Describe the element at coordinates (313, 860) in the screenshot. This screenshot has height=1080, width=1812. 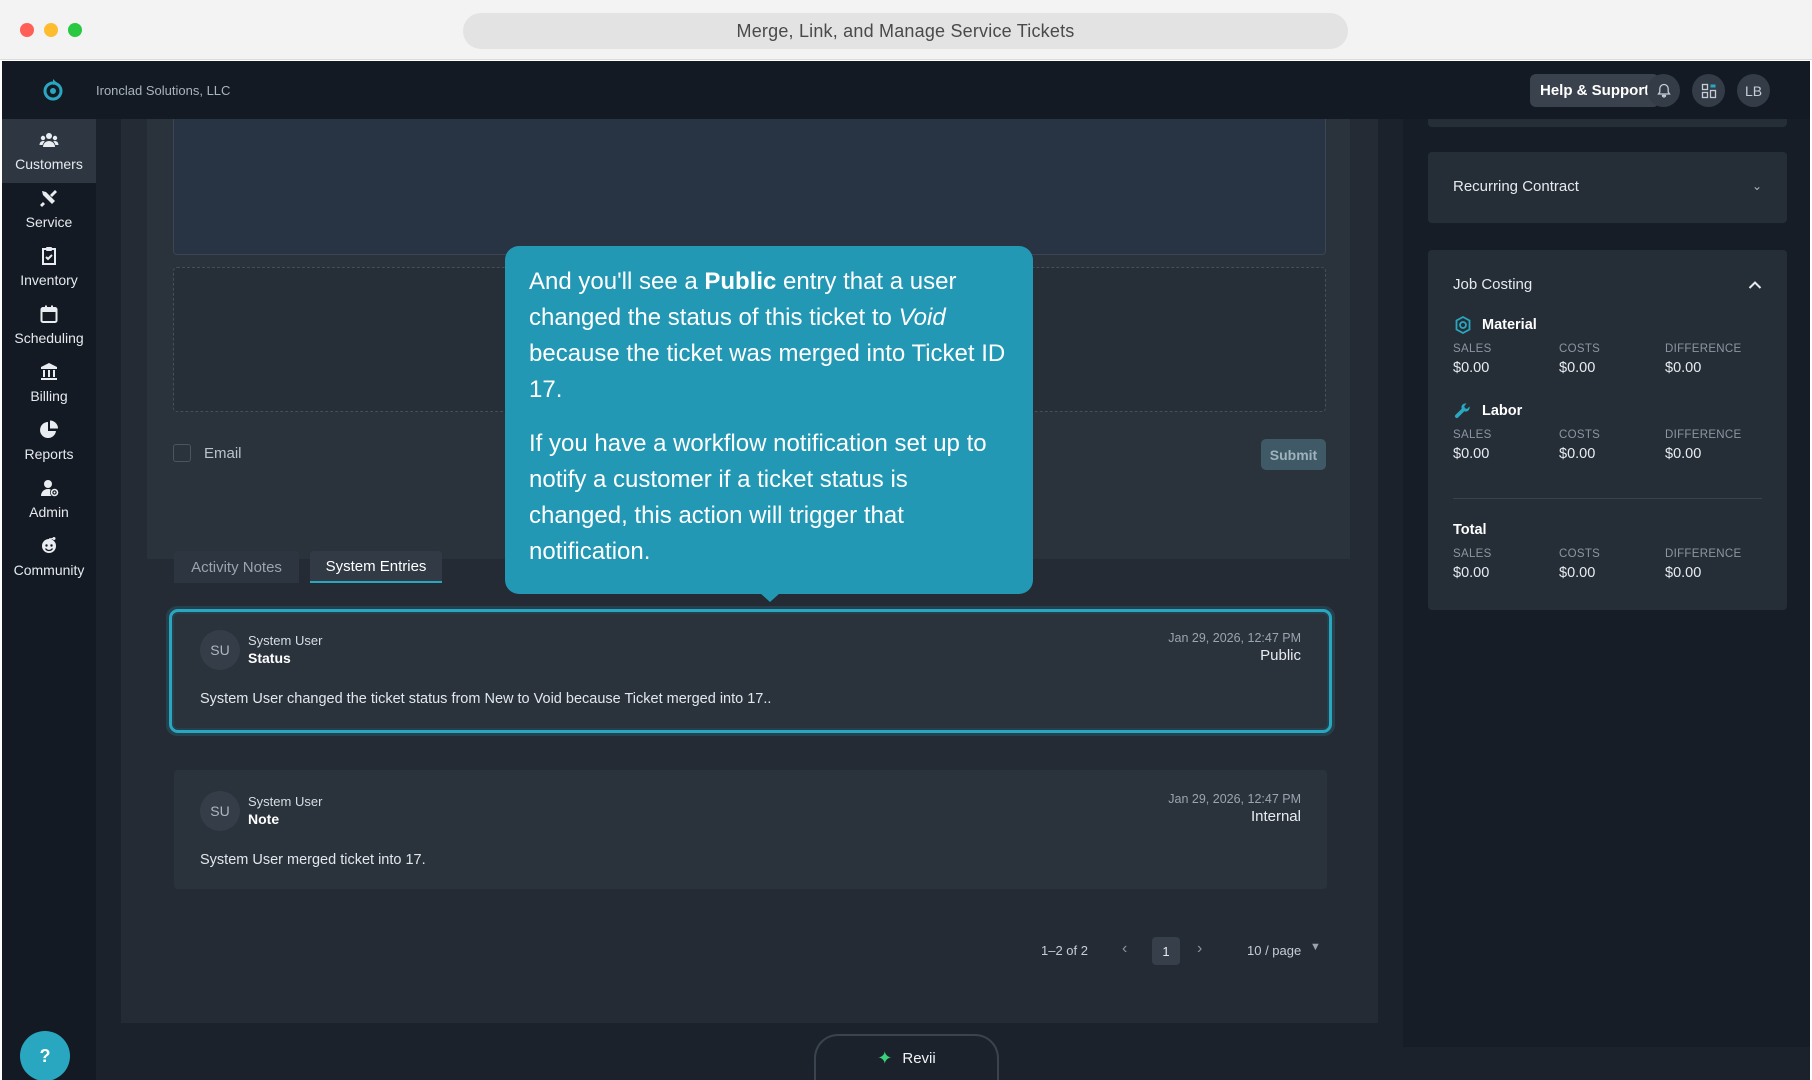
I see `entry-message: System User merged ticket into 17.` at that location.